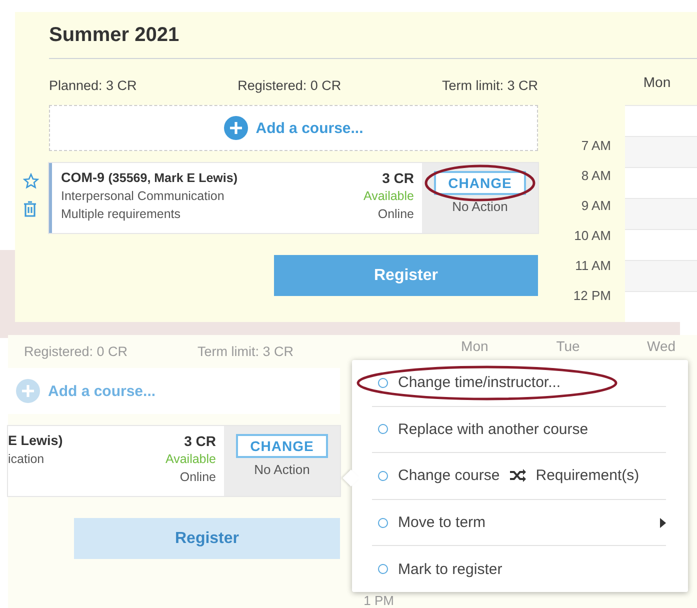 The width and height of the screenshot is (697, 608). I want to click on course-code: COM-9 (35569, Mark E Lewis), so click(149, 178).